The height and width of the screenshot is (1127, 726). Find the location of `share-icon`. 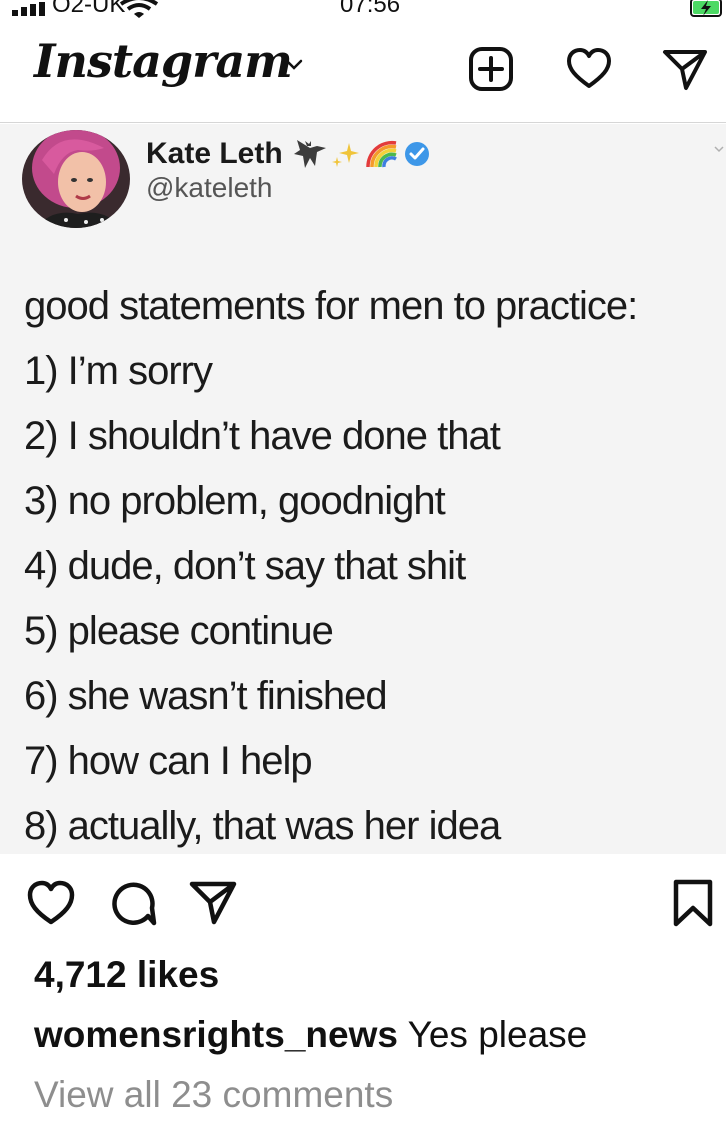

share-icon is located at coordinates (213, 903).